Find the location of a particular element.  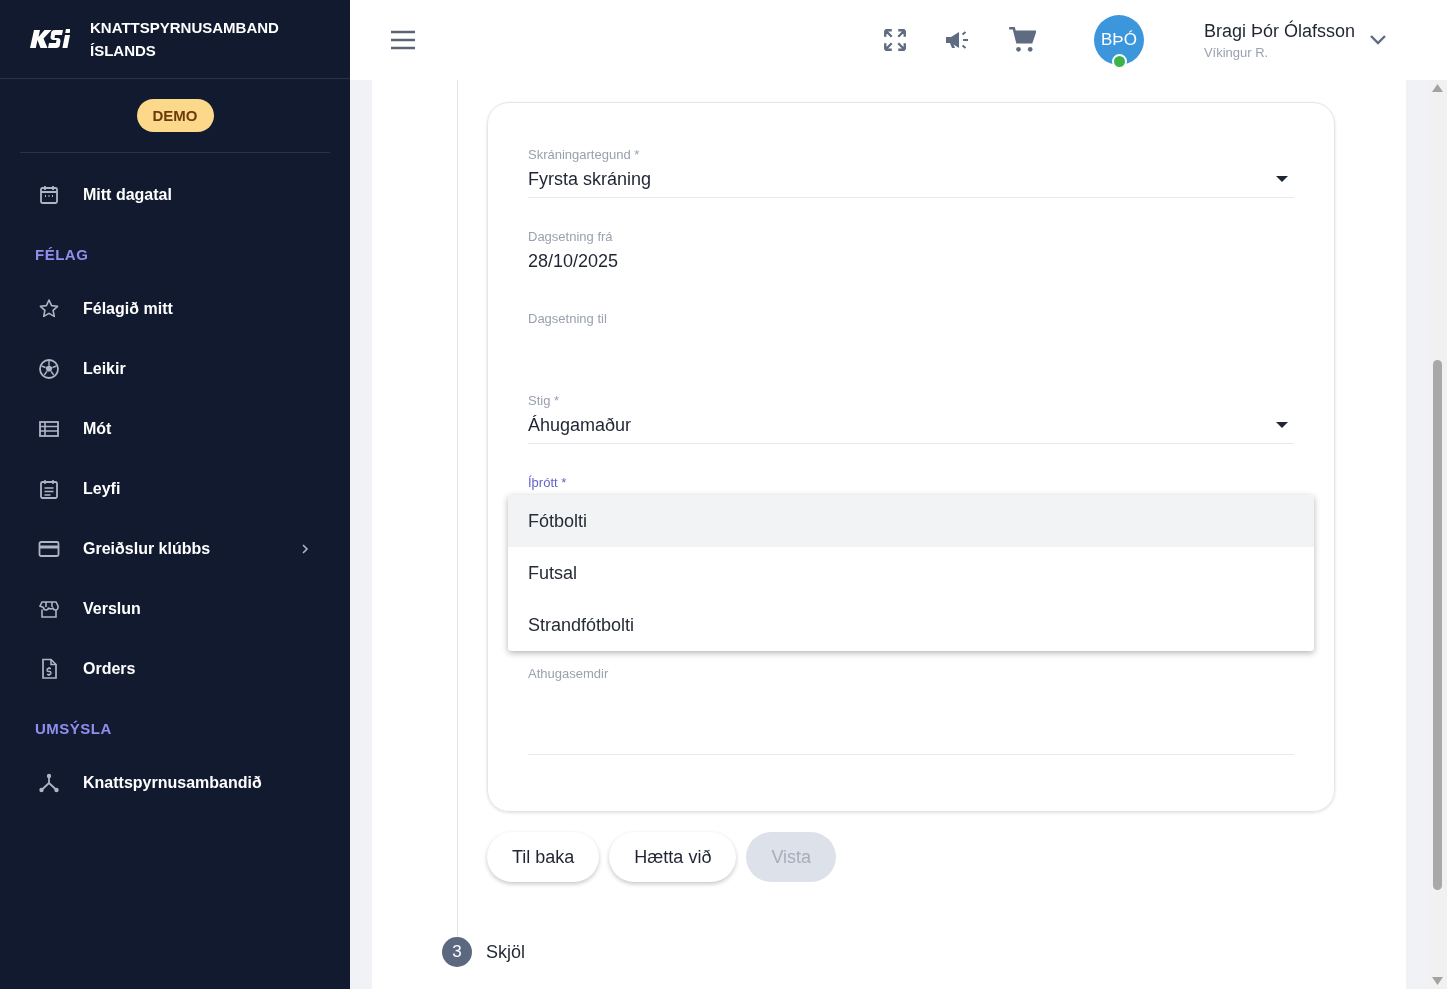

sidebar-section-title: UMSÝSLA is located at coordinates (73, 728).